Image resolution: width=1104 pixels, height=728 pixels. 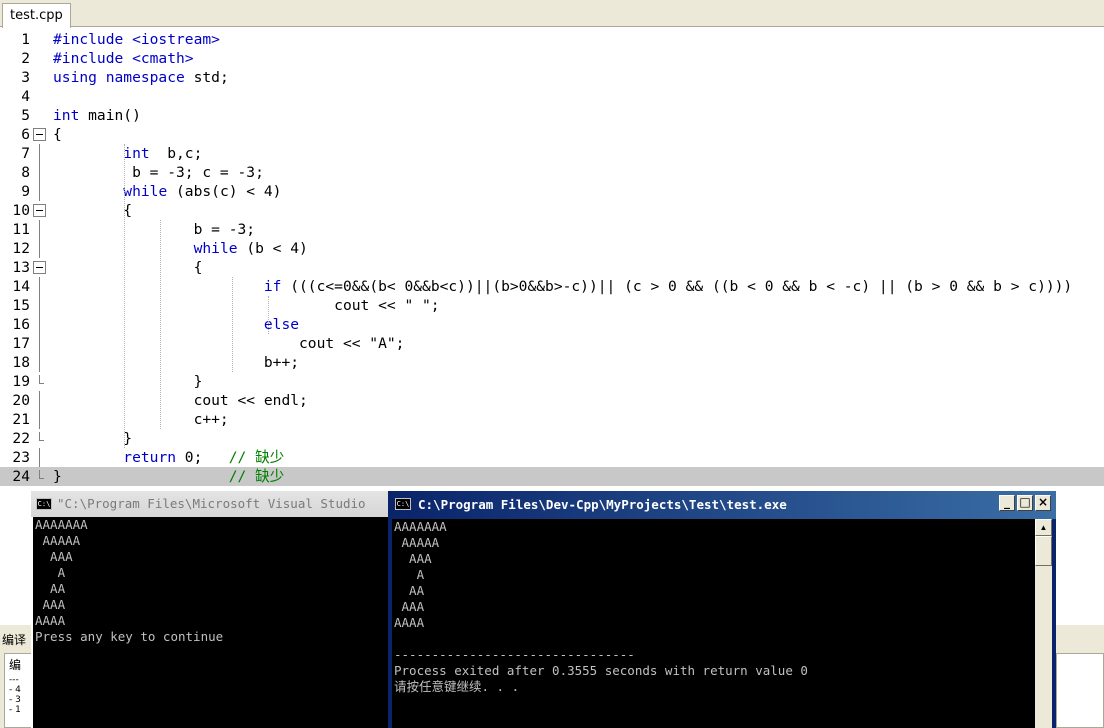 I want to click on line-number: 7, so click(x=25, y=153).